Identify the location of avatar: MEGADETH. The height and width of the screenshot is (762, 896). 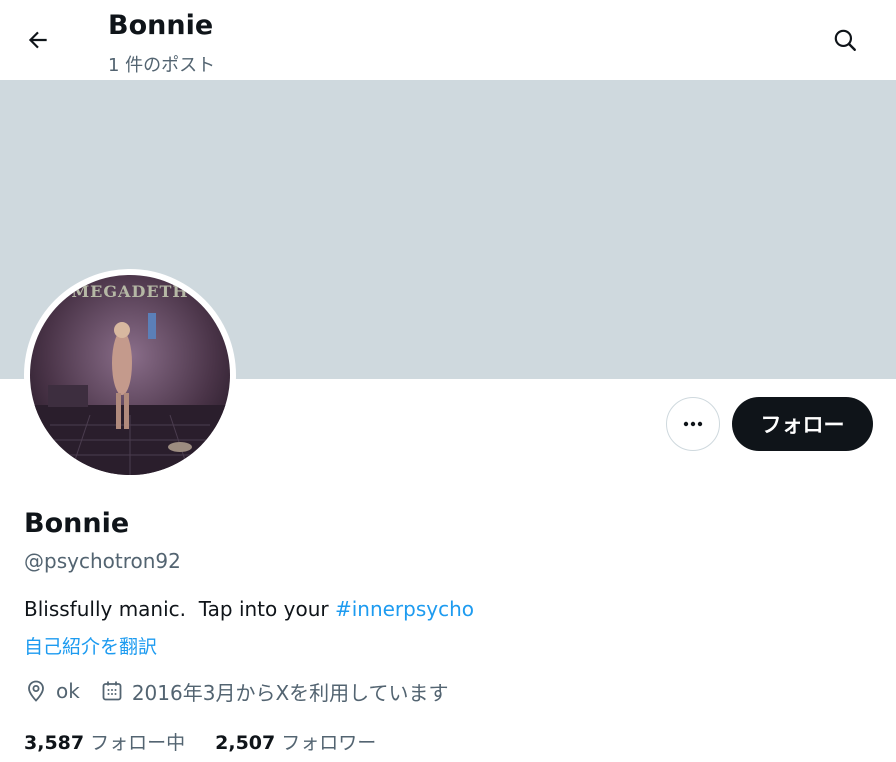
(130, 375).